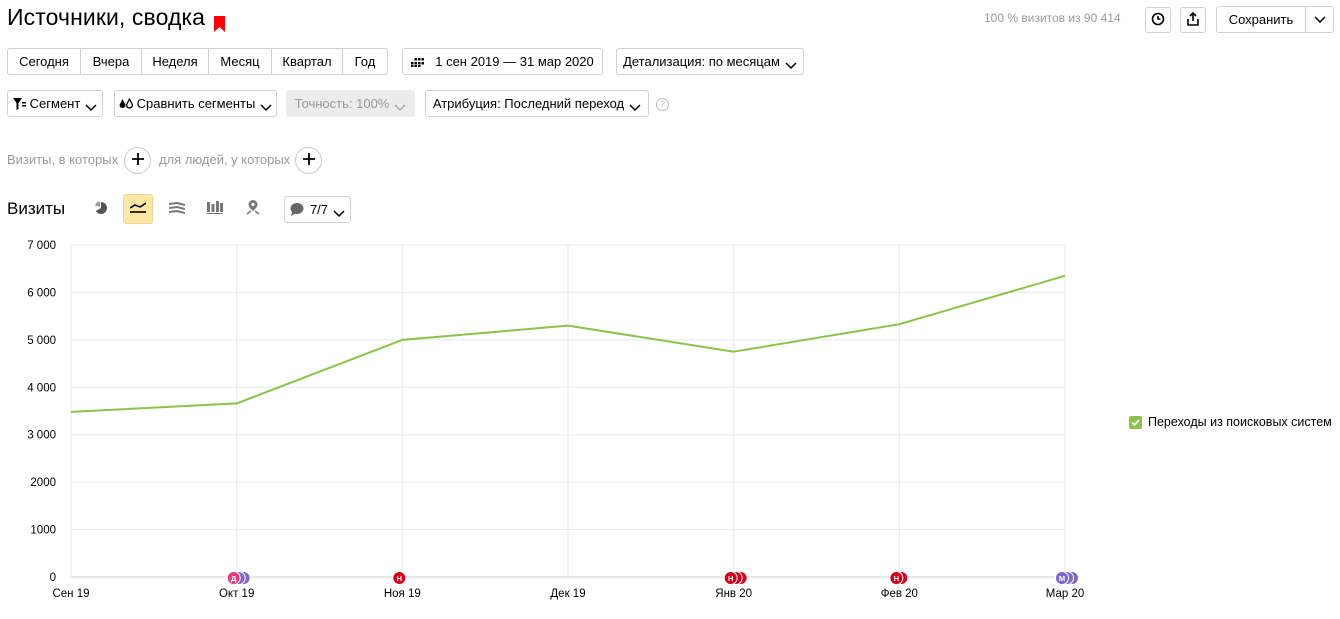  I want to click on x-tick-label: Окт 19, so click(236, 594).